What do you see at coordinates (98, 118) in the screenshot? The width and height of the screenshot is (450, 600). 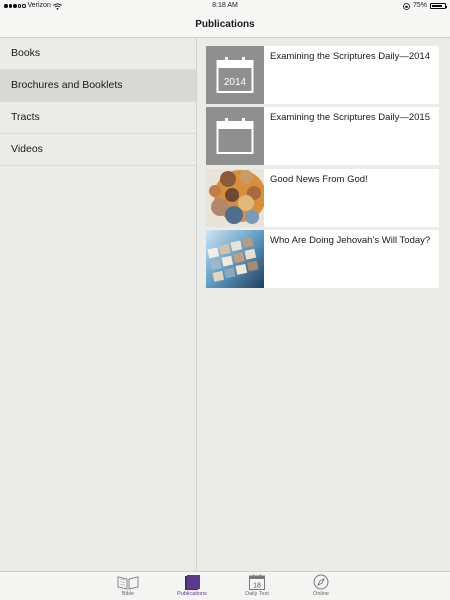 I see `sidebar-item-tracts: Tracts` at bounding box center [98, 118].